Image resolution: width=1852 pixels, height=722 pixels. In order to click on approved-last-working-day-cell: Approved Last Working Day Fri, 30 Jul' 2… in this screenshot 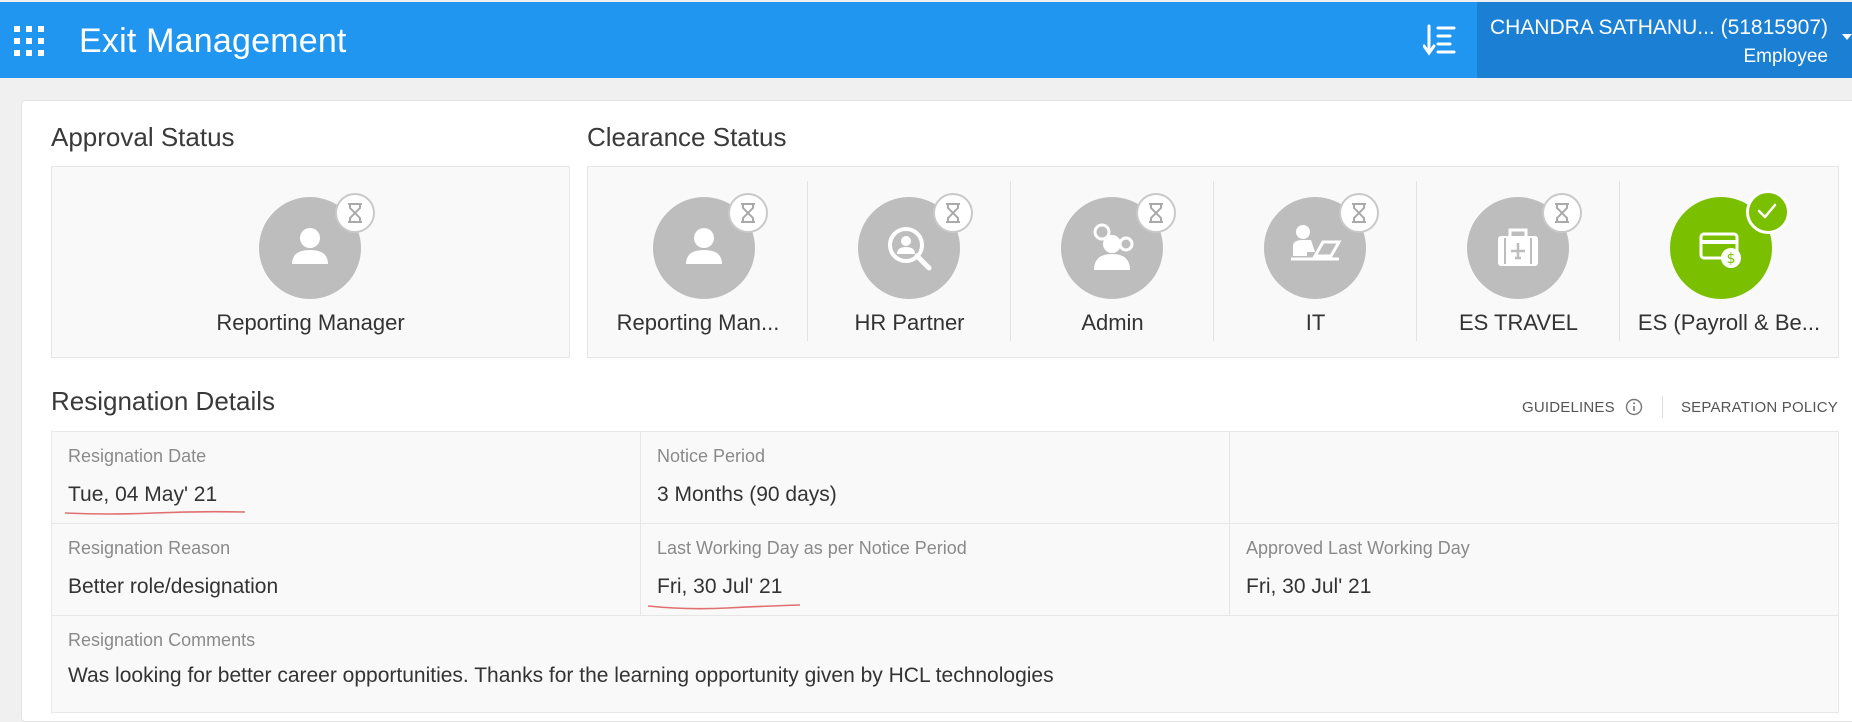, I will do `click(1534, 569)`.